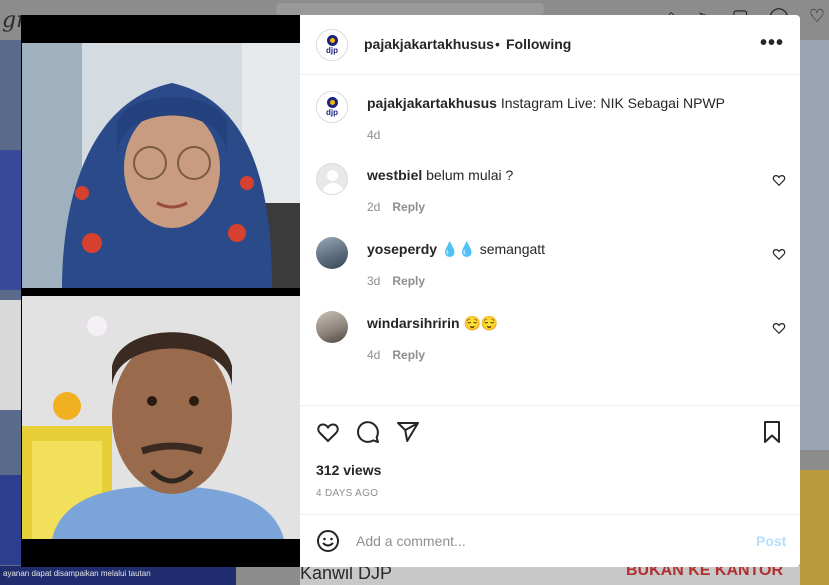  I want to click on comment-meta: 3d Reply, so click(396, 281).